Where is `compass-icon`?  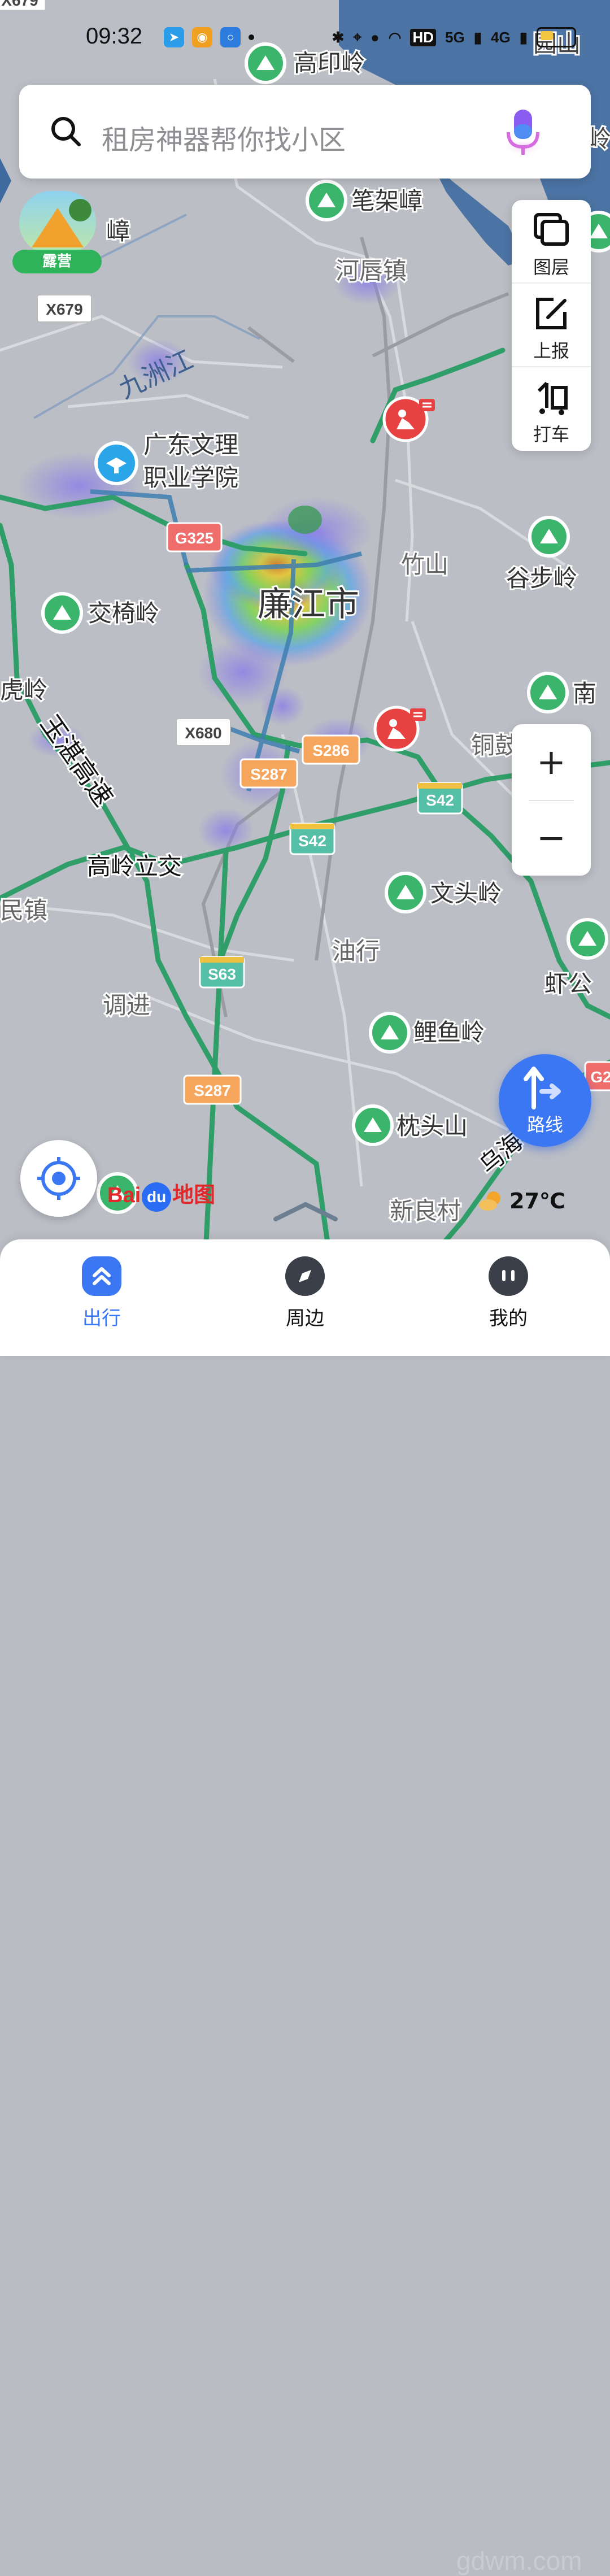
compass-icon is located at coordinates (305, 1276).